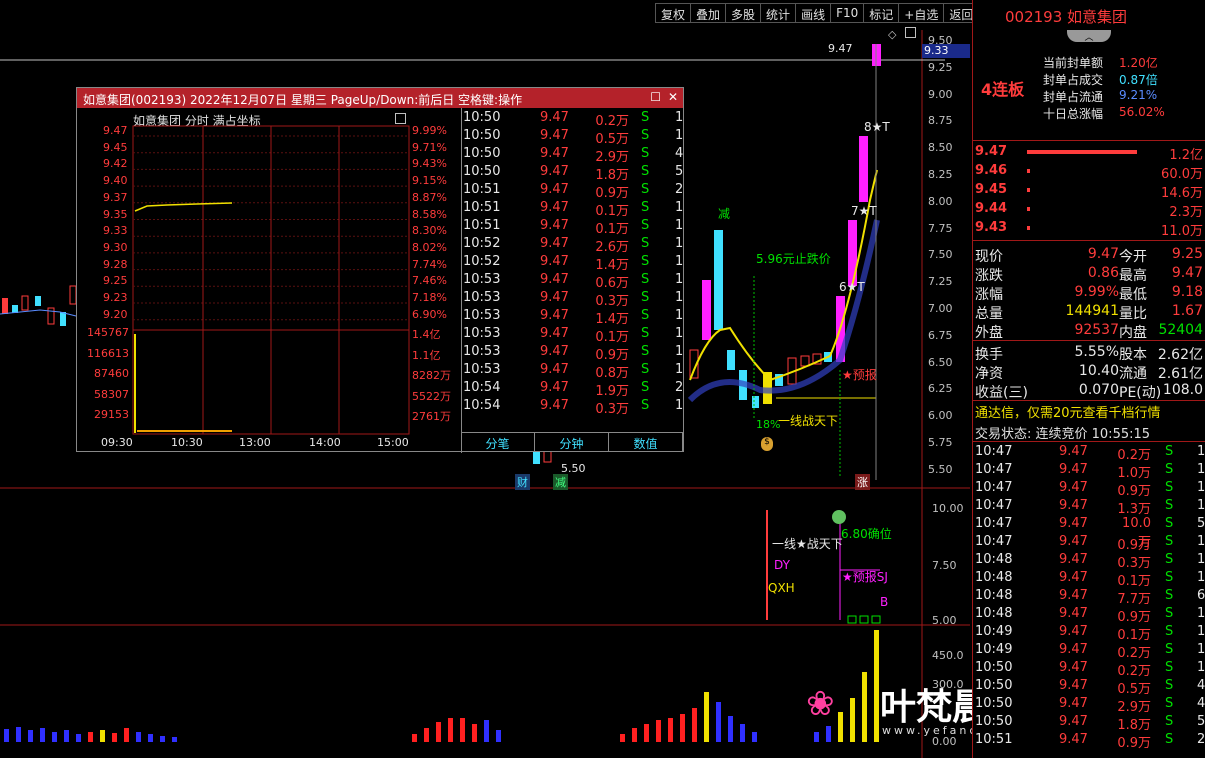  What do you see at coordinates (498, 442) in the screenshot?
I see `popup-tab: 分笔` at bounding box center [498, 442].